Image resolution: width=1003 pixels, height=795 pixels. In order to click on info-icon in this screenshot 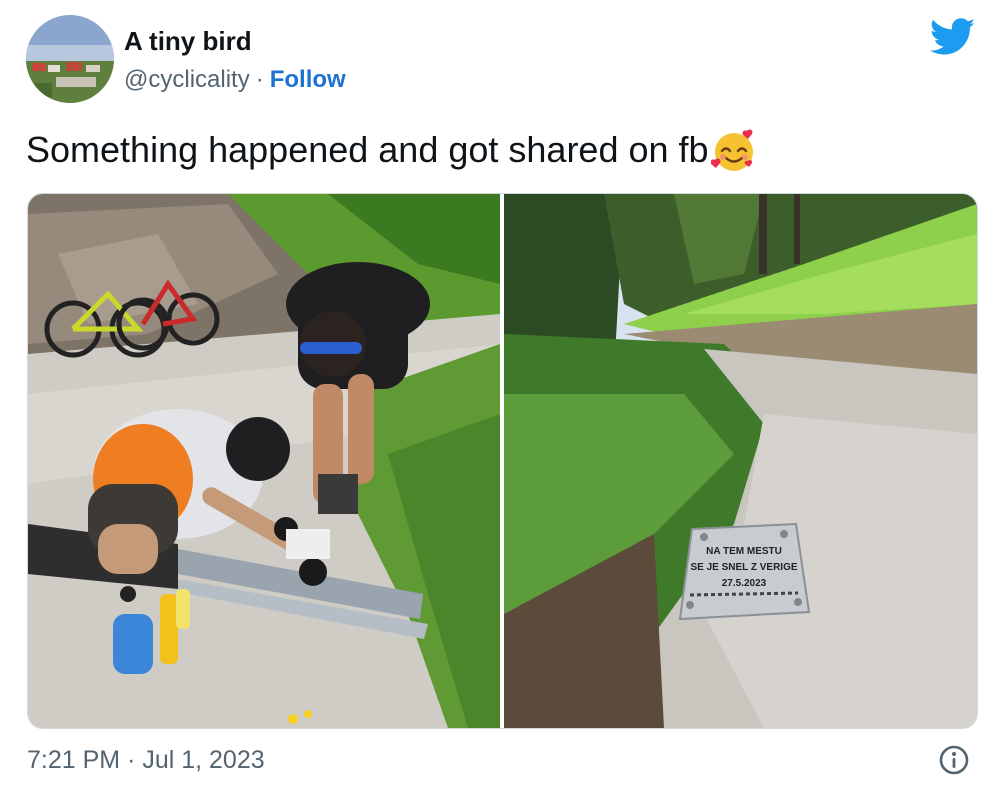, I will do `click(954, 760)`.